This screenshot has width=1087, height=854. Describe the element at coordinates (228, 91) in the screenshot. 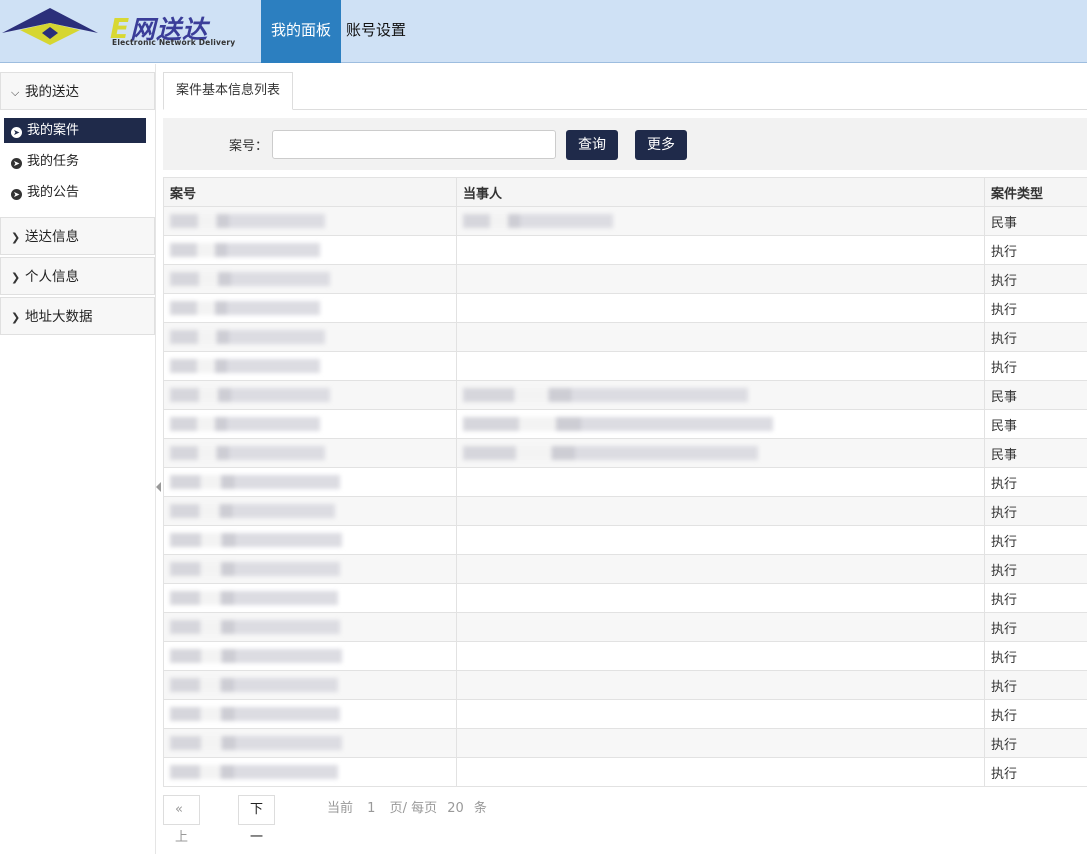

I see `tab-case-list: 案件基本信息列表` at that location.